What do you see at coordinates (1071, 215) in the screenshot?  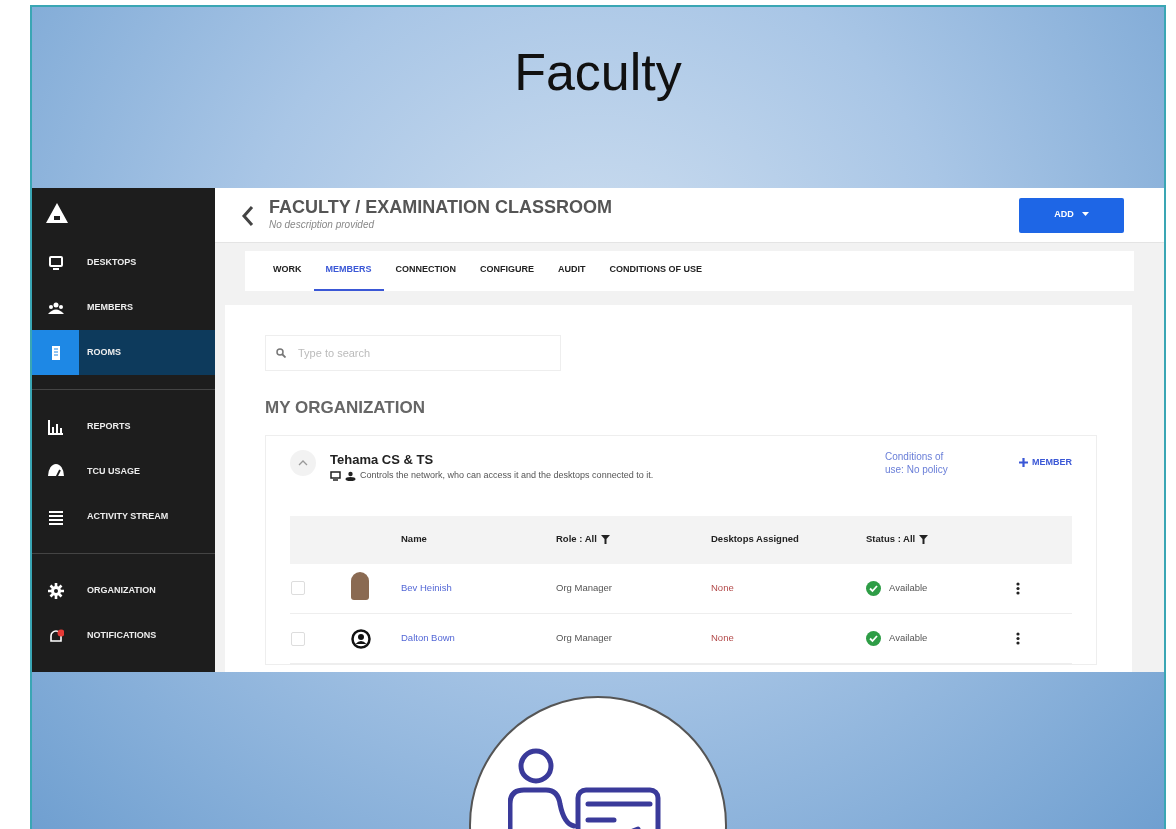 I see `add-dropdown-button: ADD` at bounding box center [1071, 215].